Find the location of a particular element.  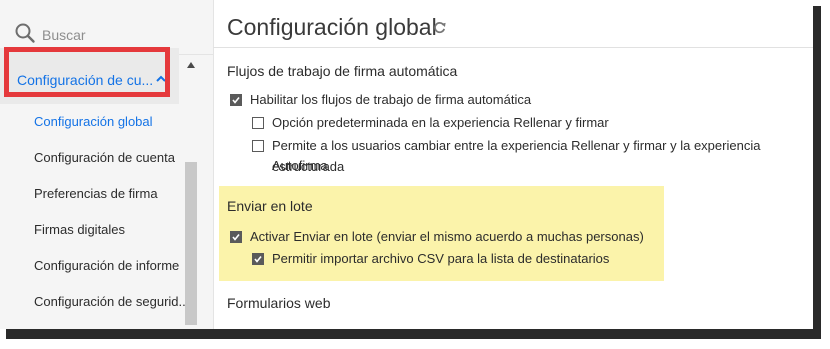

search-input: Buscar is located at coordinates (64, 35).